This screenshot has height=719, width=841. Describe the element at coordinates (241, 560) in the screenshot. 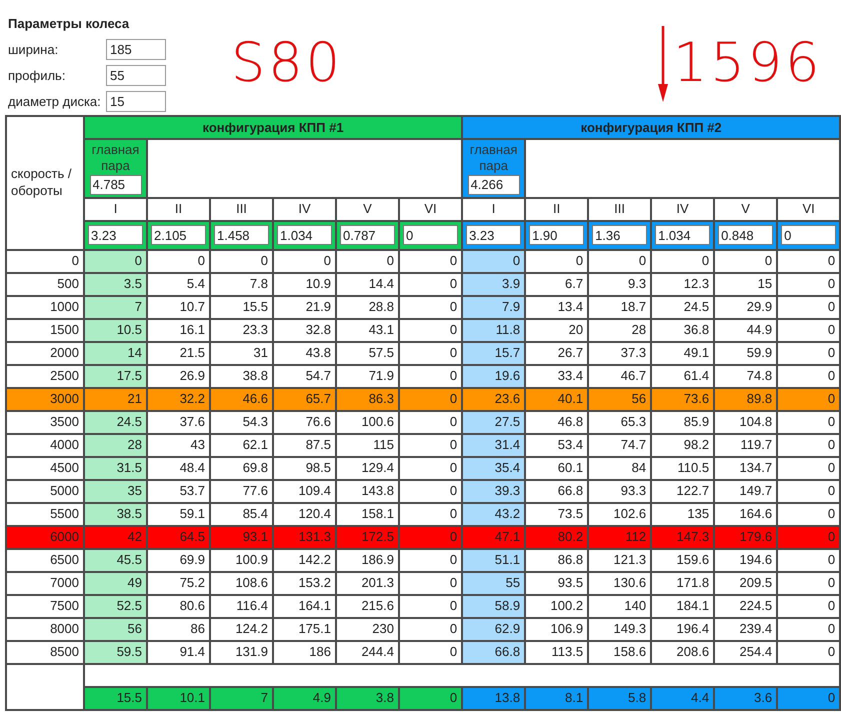

I see `table-cell: 100.9` at that location.